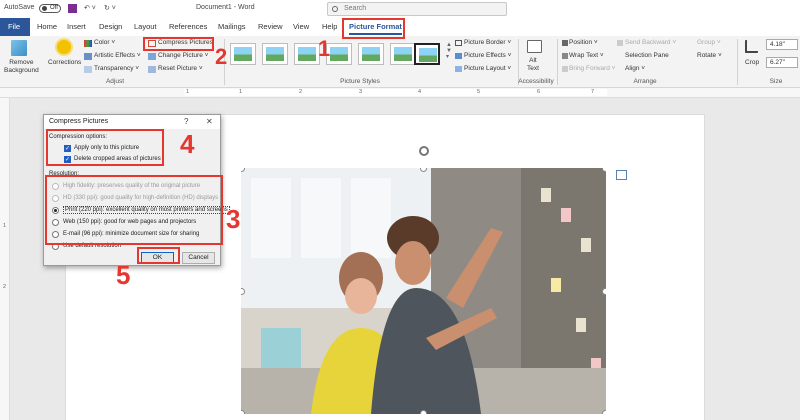 This screenshot has width=800, height=420. I want to click on picture-effects-icon, so click(458, 56).